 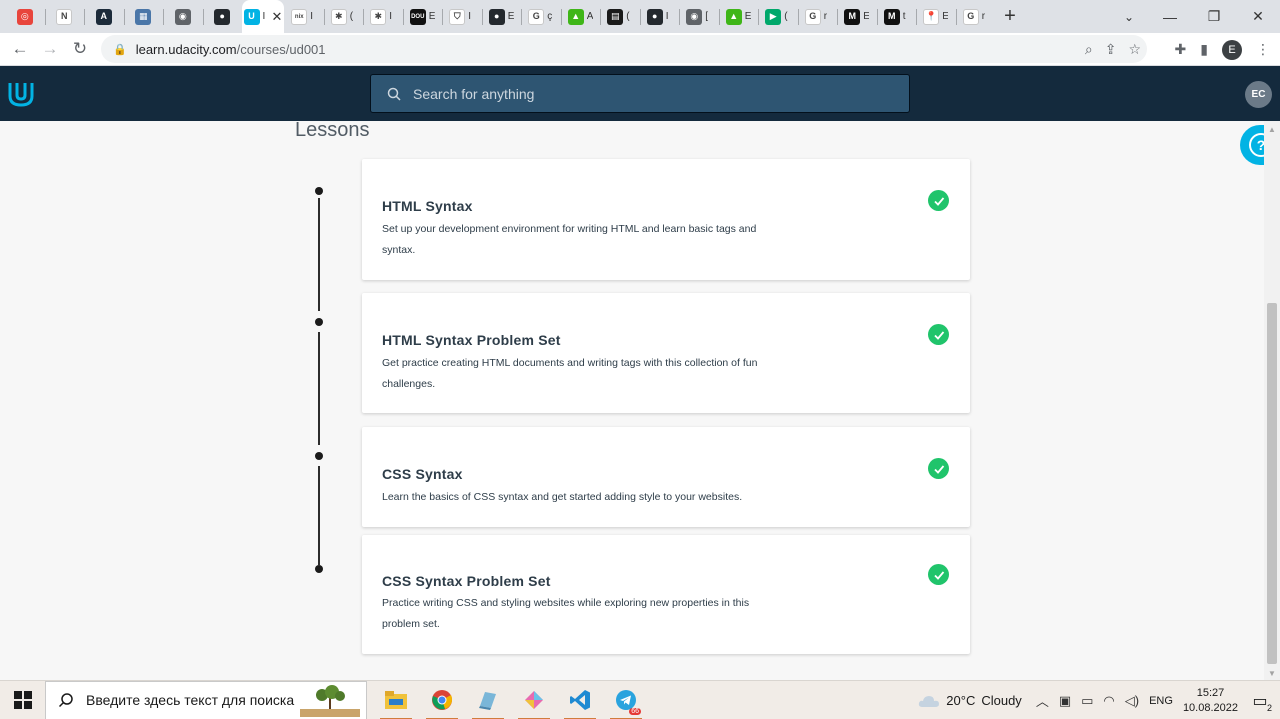 What do you see at coordinates (22, 700) in the screenshot?
I see `start-button` at bounding box center [22, 700].